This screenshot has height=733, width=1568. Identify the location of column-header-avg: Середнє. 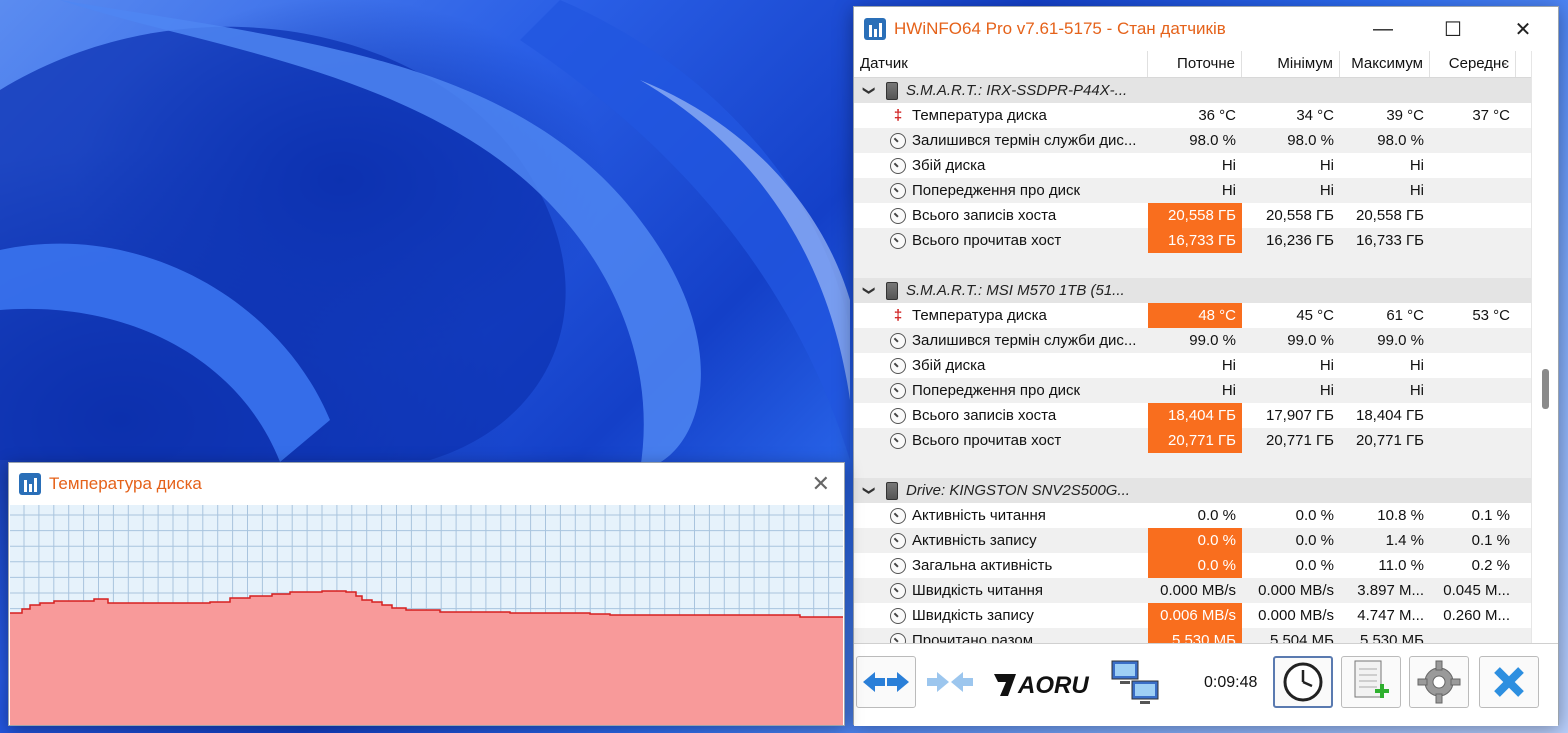
(1473, 64).